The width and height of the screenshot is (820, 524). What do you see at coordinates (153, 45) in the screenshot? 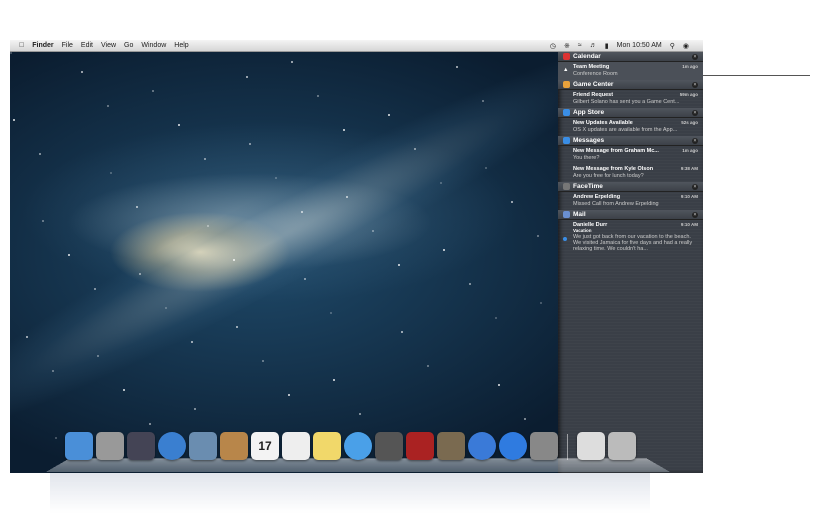
I see `menu-window: Window` at bounding box center [153, 45].